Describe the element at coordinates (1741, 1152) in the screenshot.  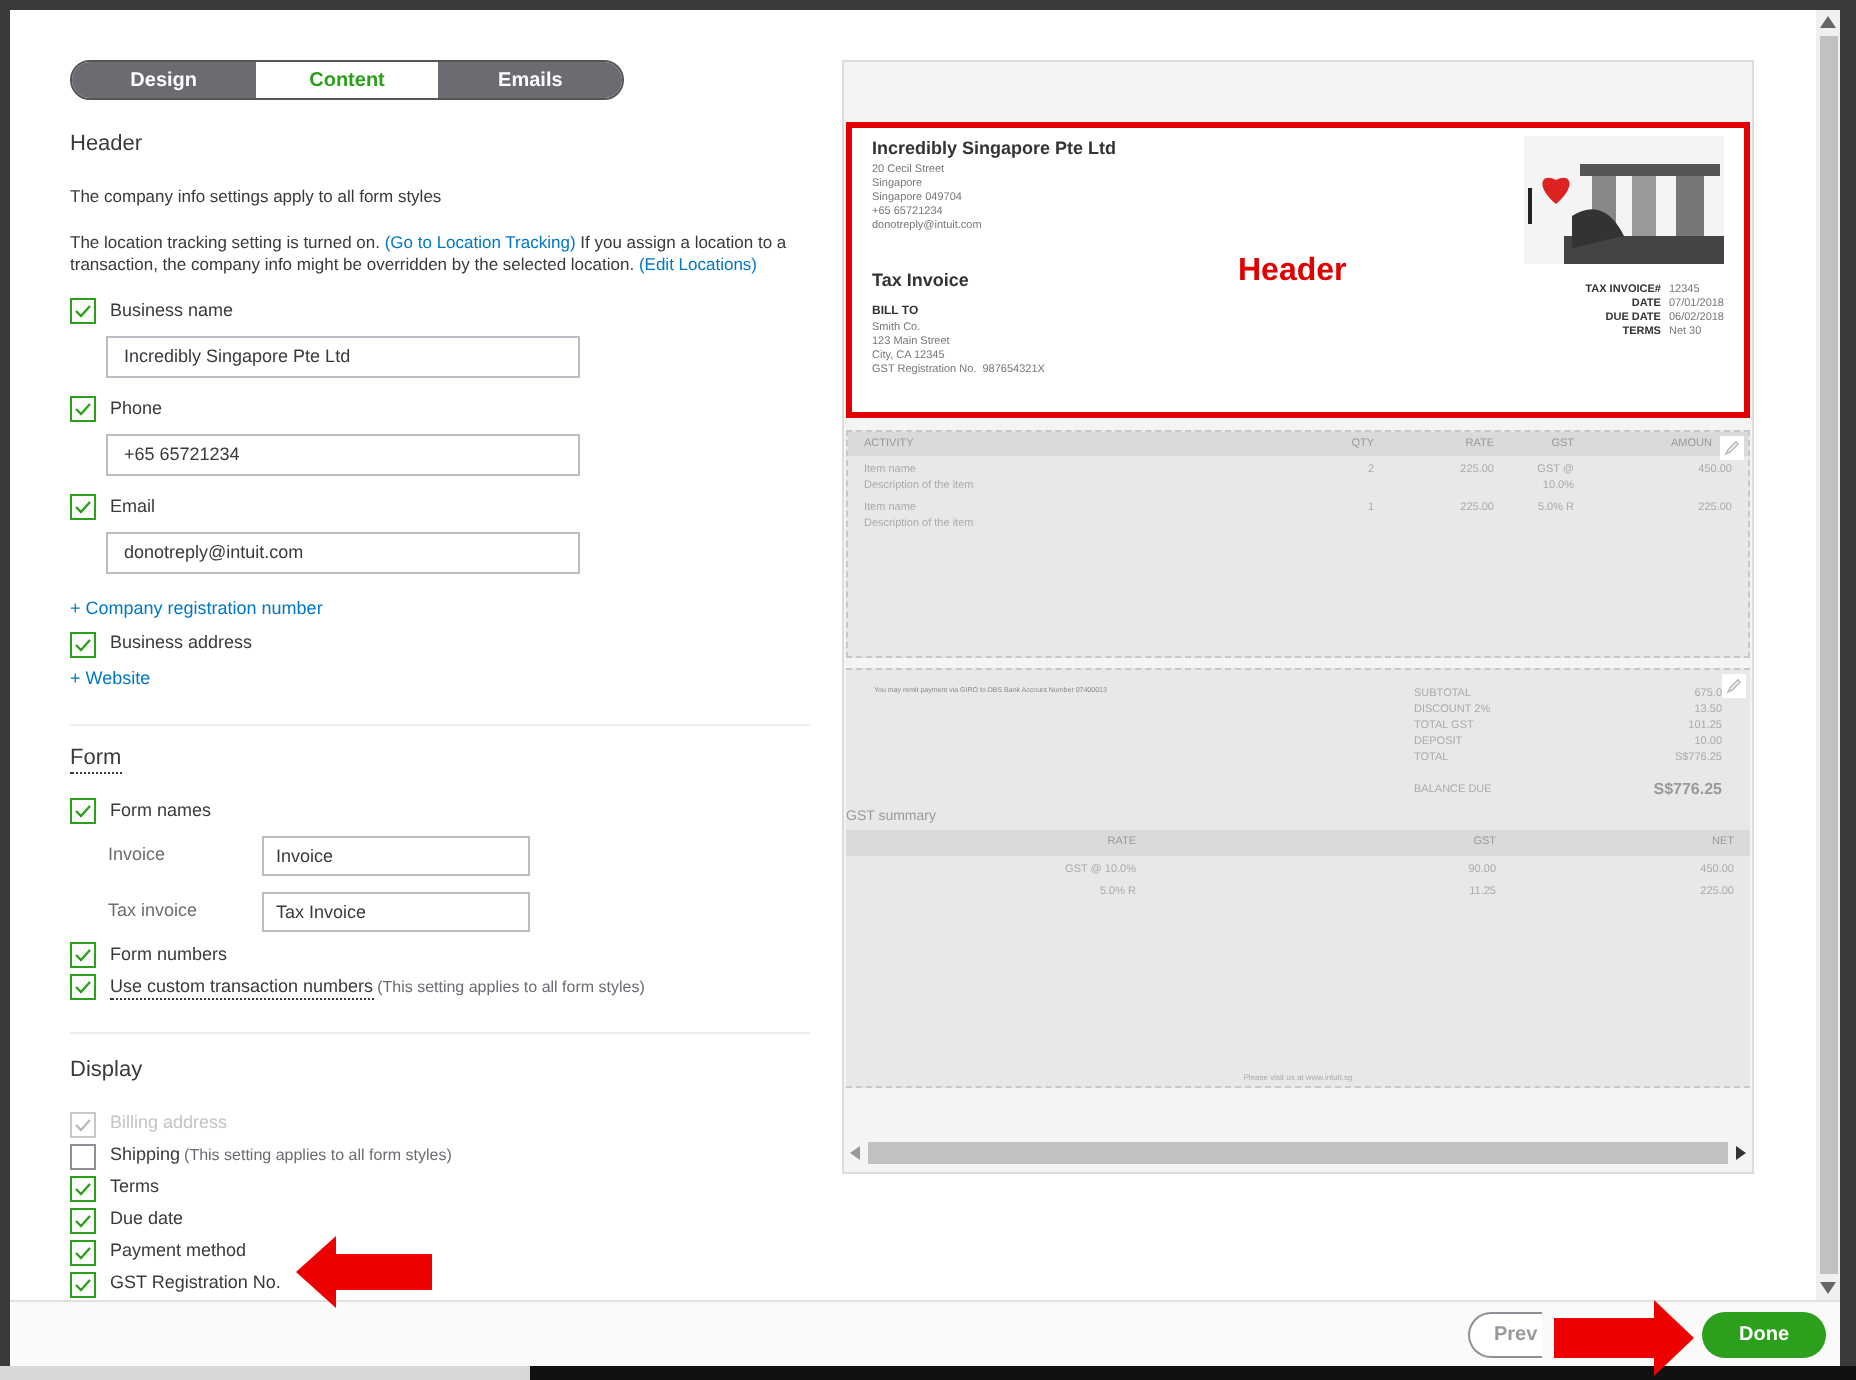
I see `scroll-right-icon` at that location.